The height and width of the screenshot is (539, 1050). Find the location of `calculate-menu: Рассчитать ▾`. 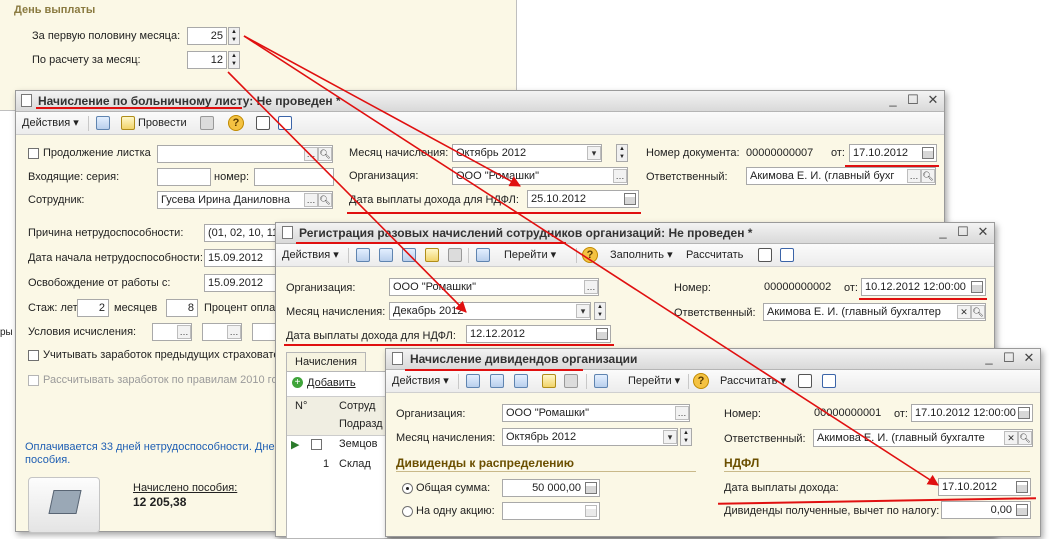

calculate-menu: Рассчитать ▾ is located at coordinates (753, 381).